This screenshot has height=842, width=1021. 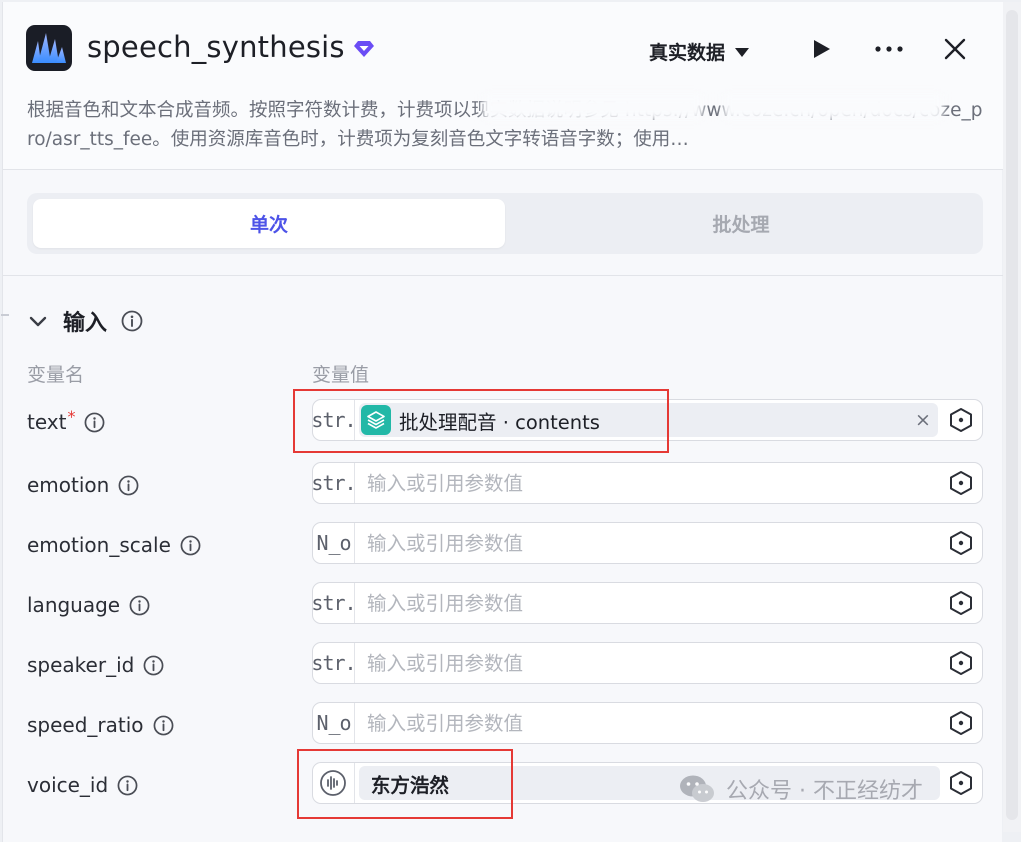 I want to click on param-row-emotion-scale: emotion_scale N̲o, so click(x=503, y=545).